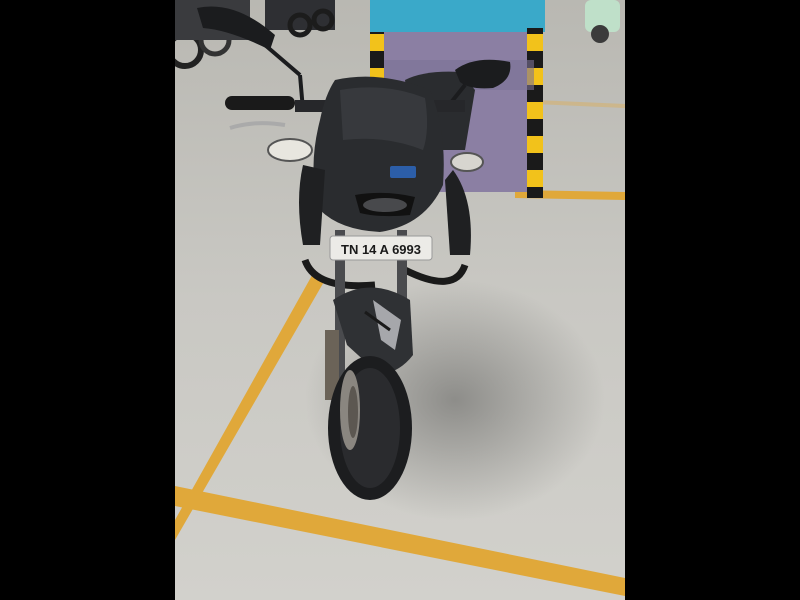 Image resolution: width=800 pixels, height=600 pixels. I want to click on license-plate-text: TN 14 A 6993, so click(381, 249).